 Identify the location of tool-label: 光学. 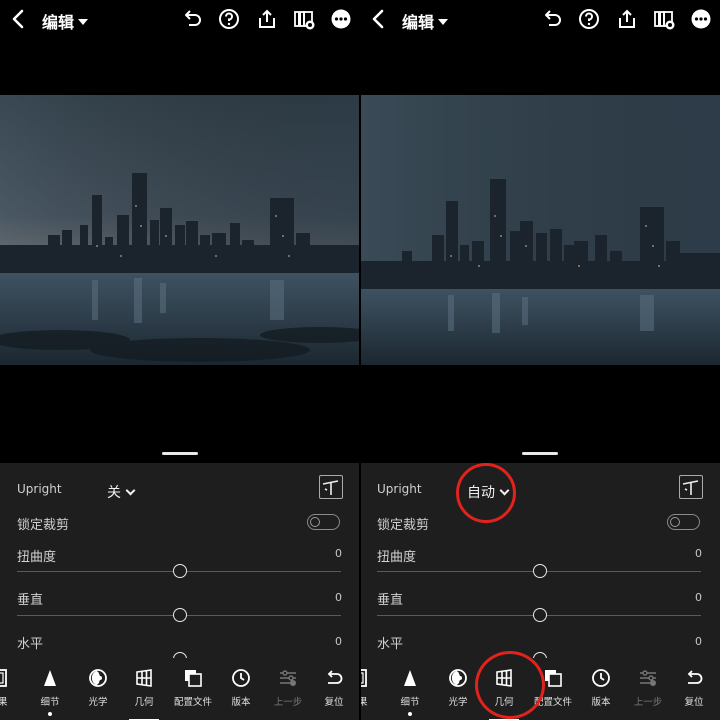
(458, 702).